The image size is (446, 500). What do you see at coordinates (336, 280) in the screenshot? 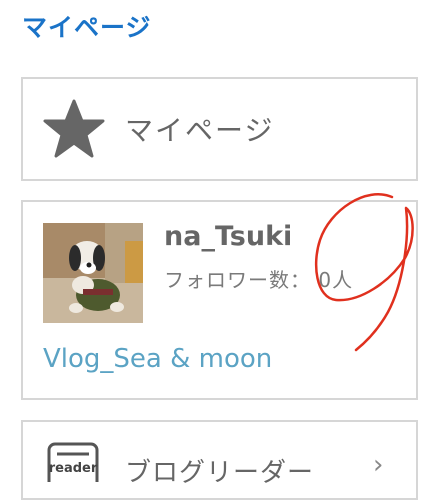
I see `followers-count: 0人` at bounding box center [336, 280].